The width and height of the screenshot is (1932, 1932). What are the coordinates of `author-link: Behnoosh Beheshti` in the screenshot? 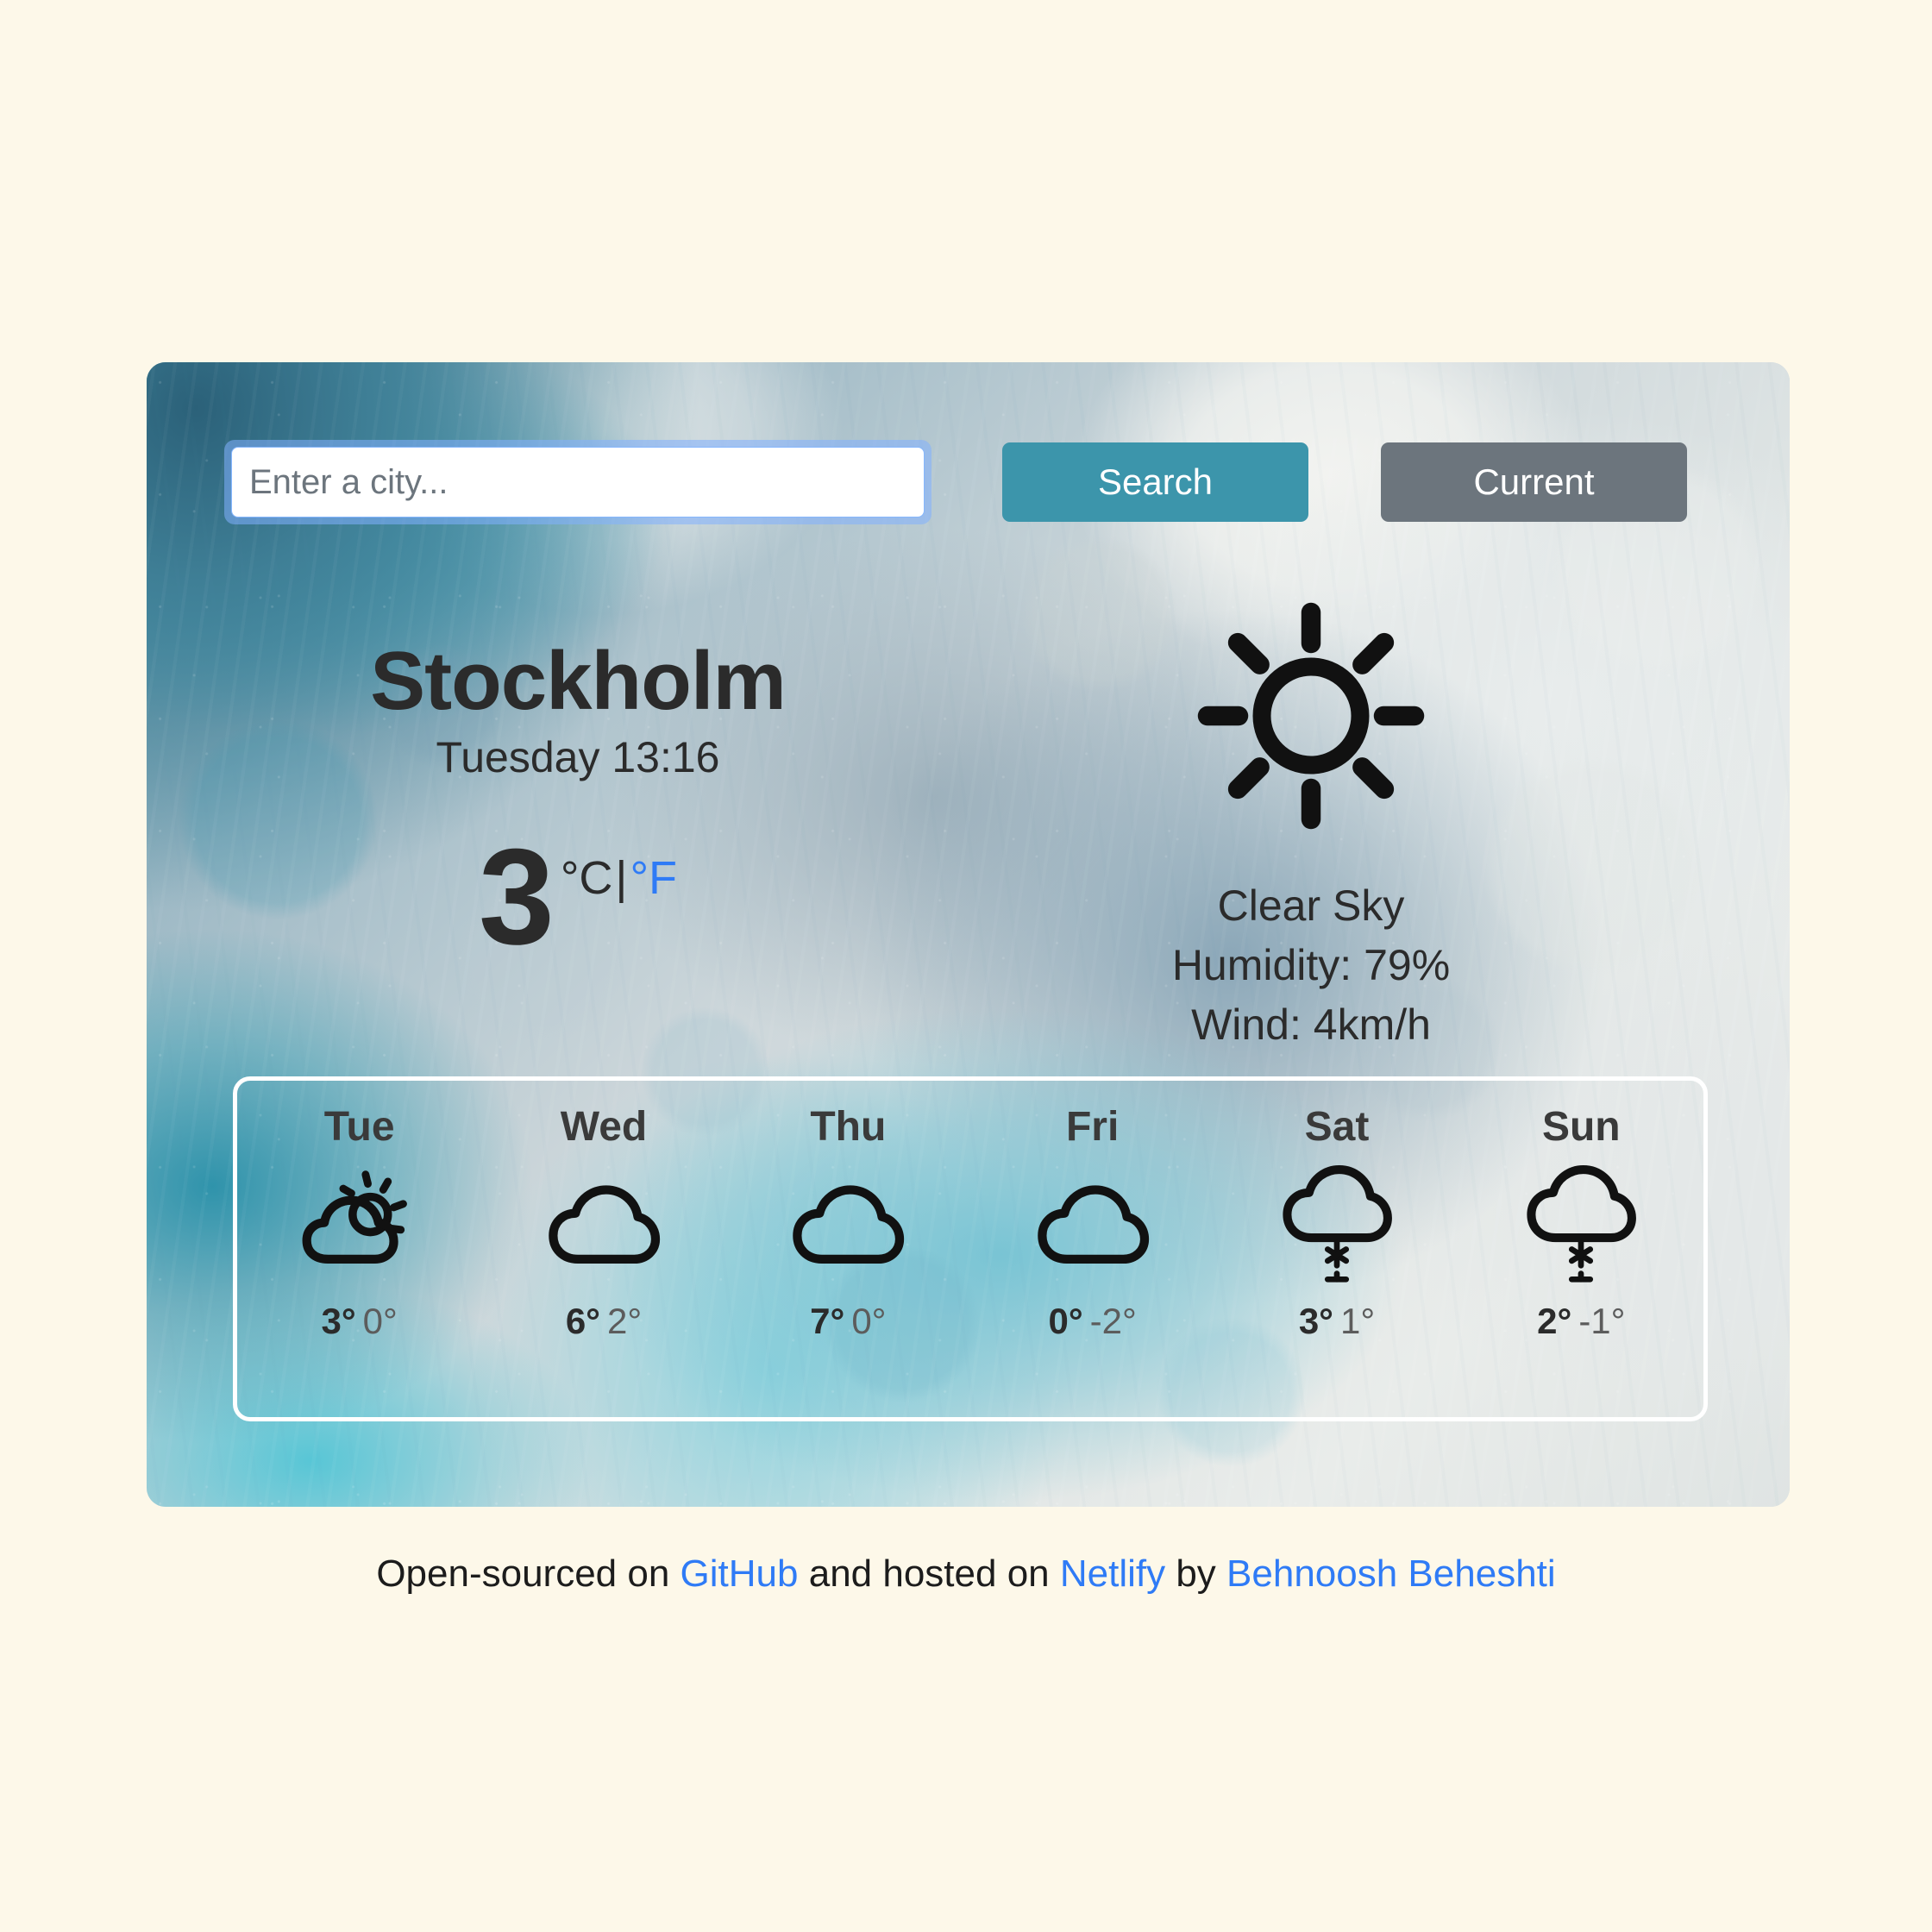 It's located at (1391, 1573).